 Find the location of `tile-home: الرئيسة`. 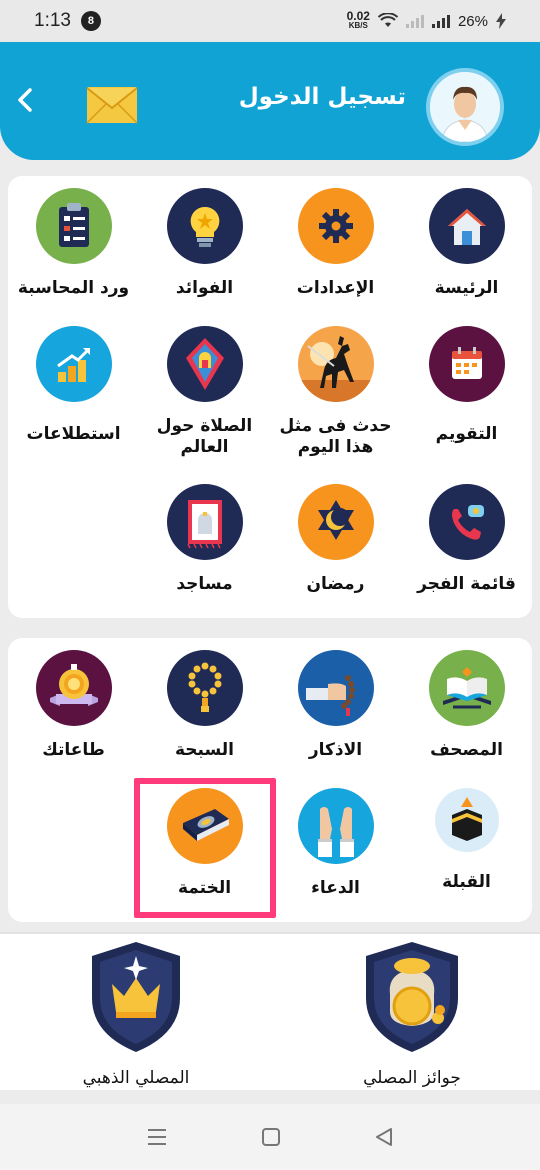

tile-home: الرئيسة is located at coordinates (466, 243).